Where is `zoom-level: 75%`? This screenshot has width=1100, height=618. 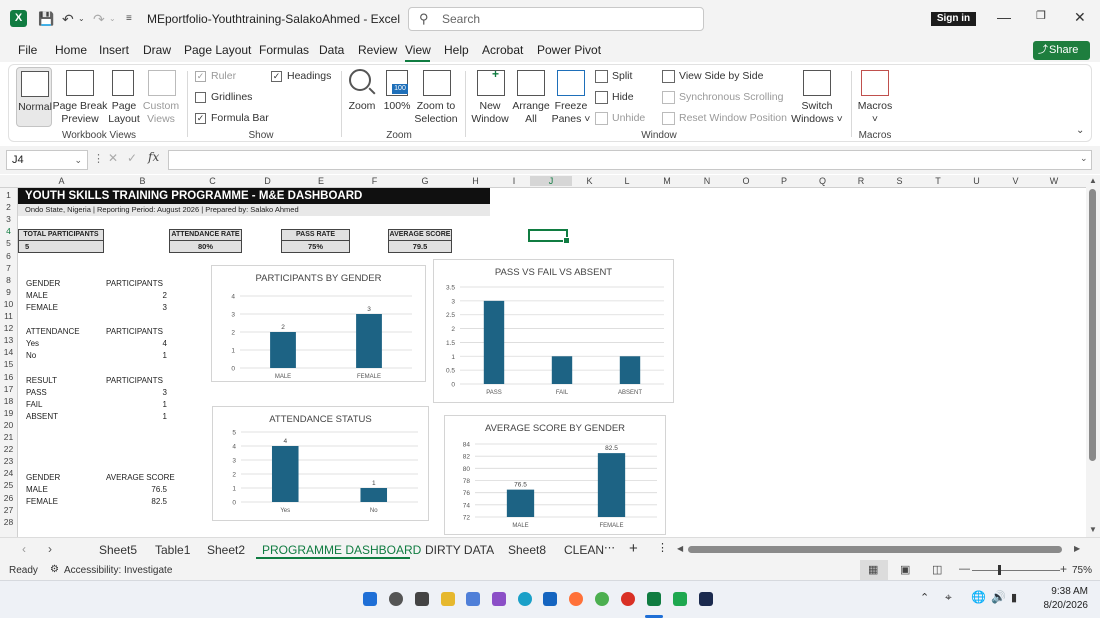
zoom-level: 75% is located at coordinates (1082, 570).